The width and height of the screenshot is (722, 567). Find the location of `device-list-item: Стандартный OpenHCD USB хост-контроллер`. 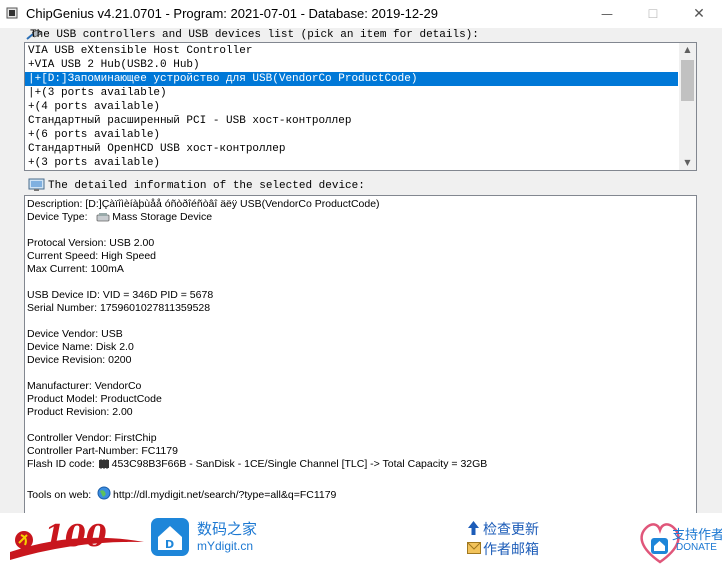

device-list-item: Стандартный OpenHCD USB хост-контроллер is located at coordinates (351, 149).